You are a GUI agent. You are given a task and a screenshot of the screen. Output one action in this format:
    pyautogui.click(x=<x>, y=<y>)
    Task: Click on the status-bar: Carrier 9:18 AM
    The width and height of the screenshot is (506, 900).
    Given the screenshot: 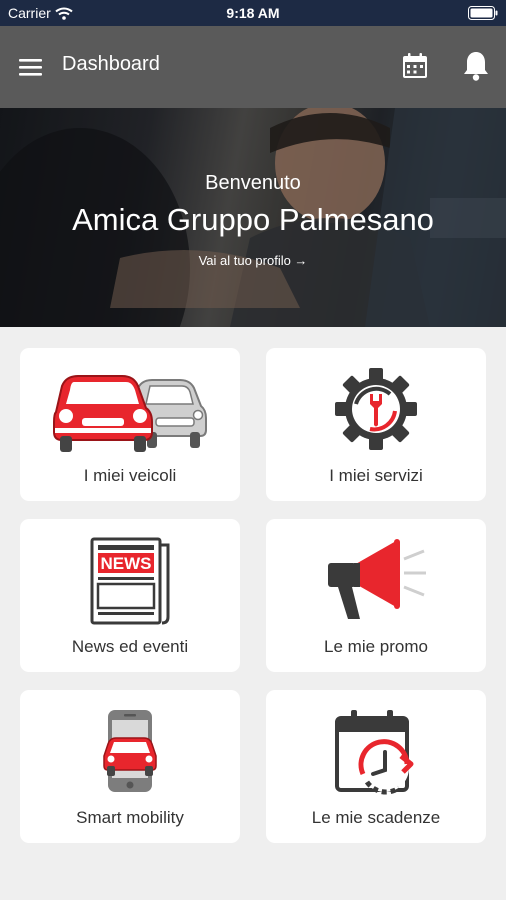 What is the action you would take?
    pyautogui.click(x=253, y=13)
    